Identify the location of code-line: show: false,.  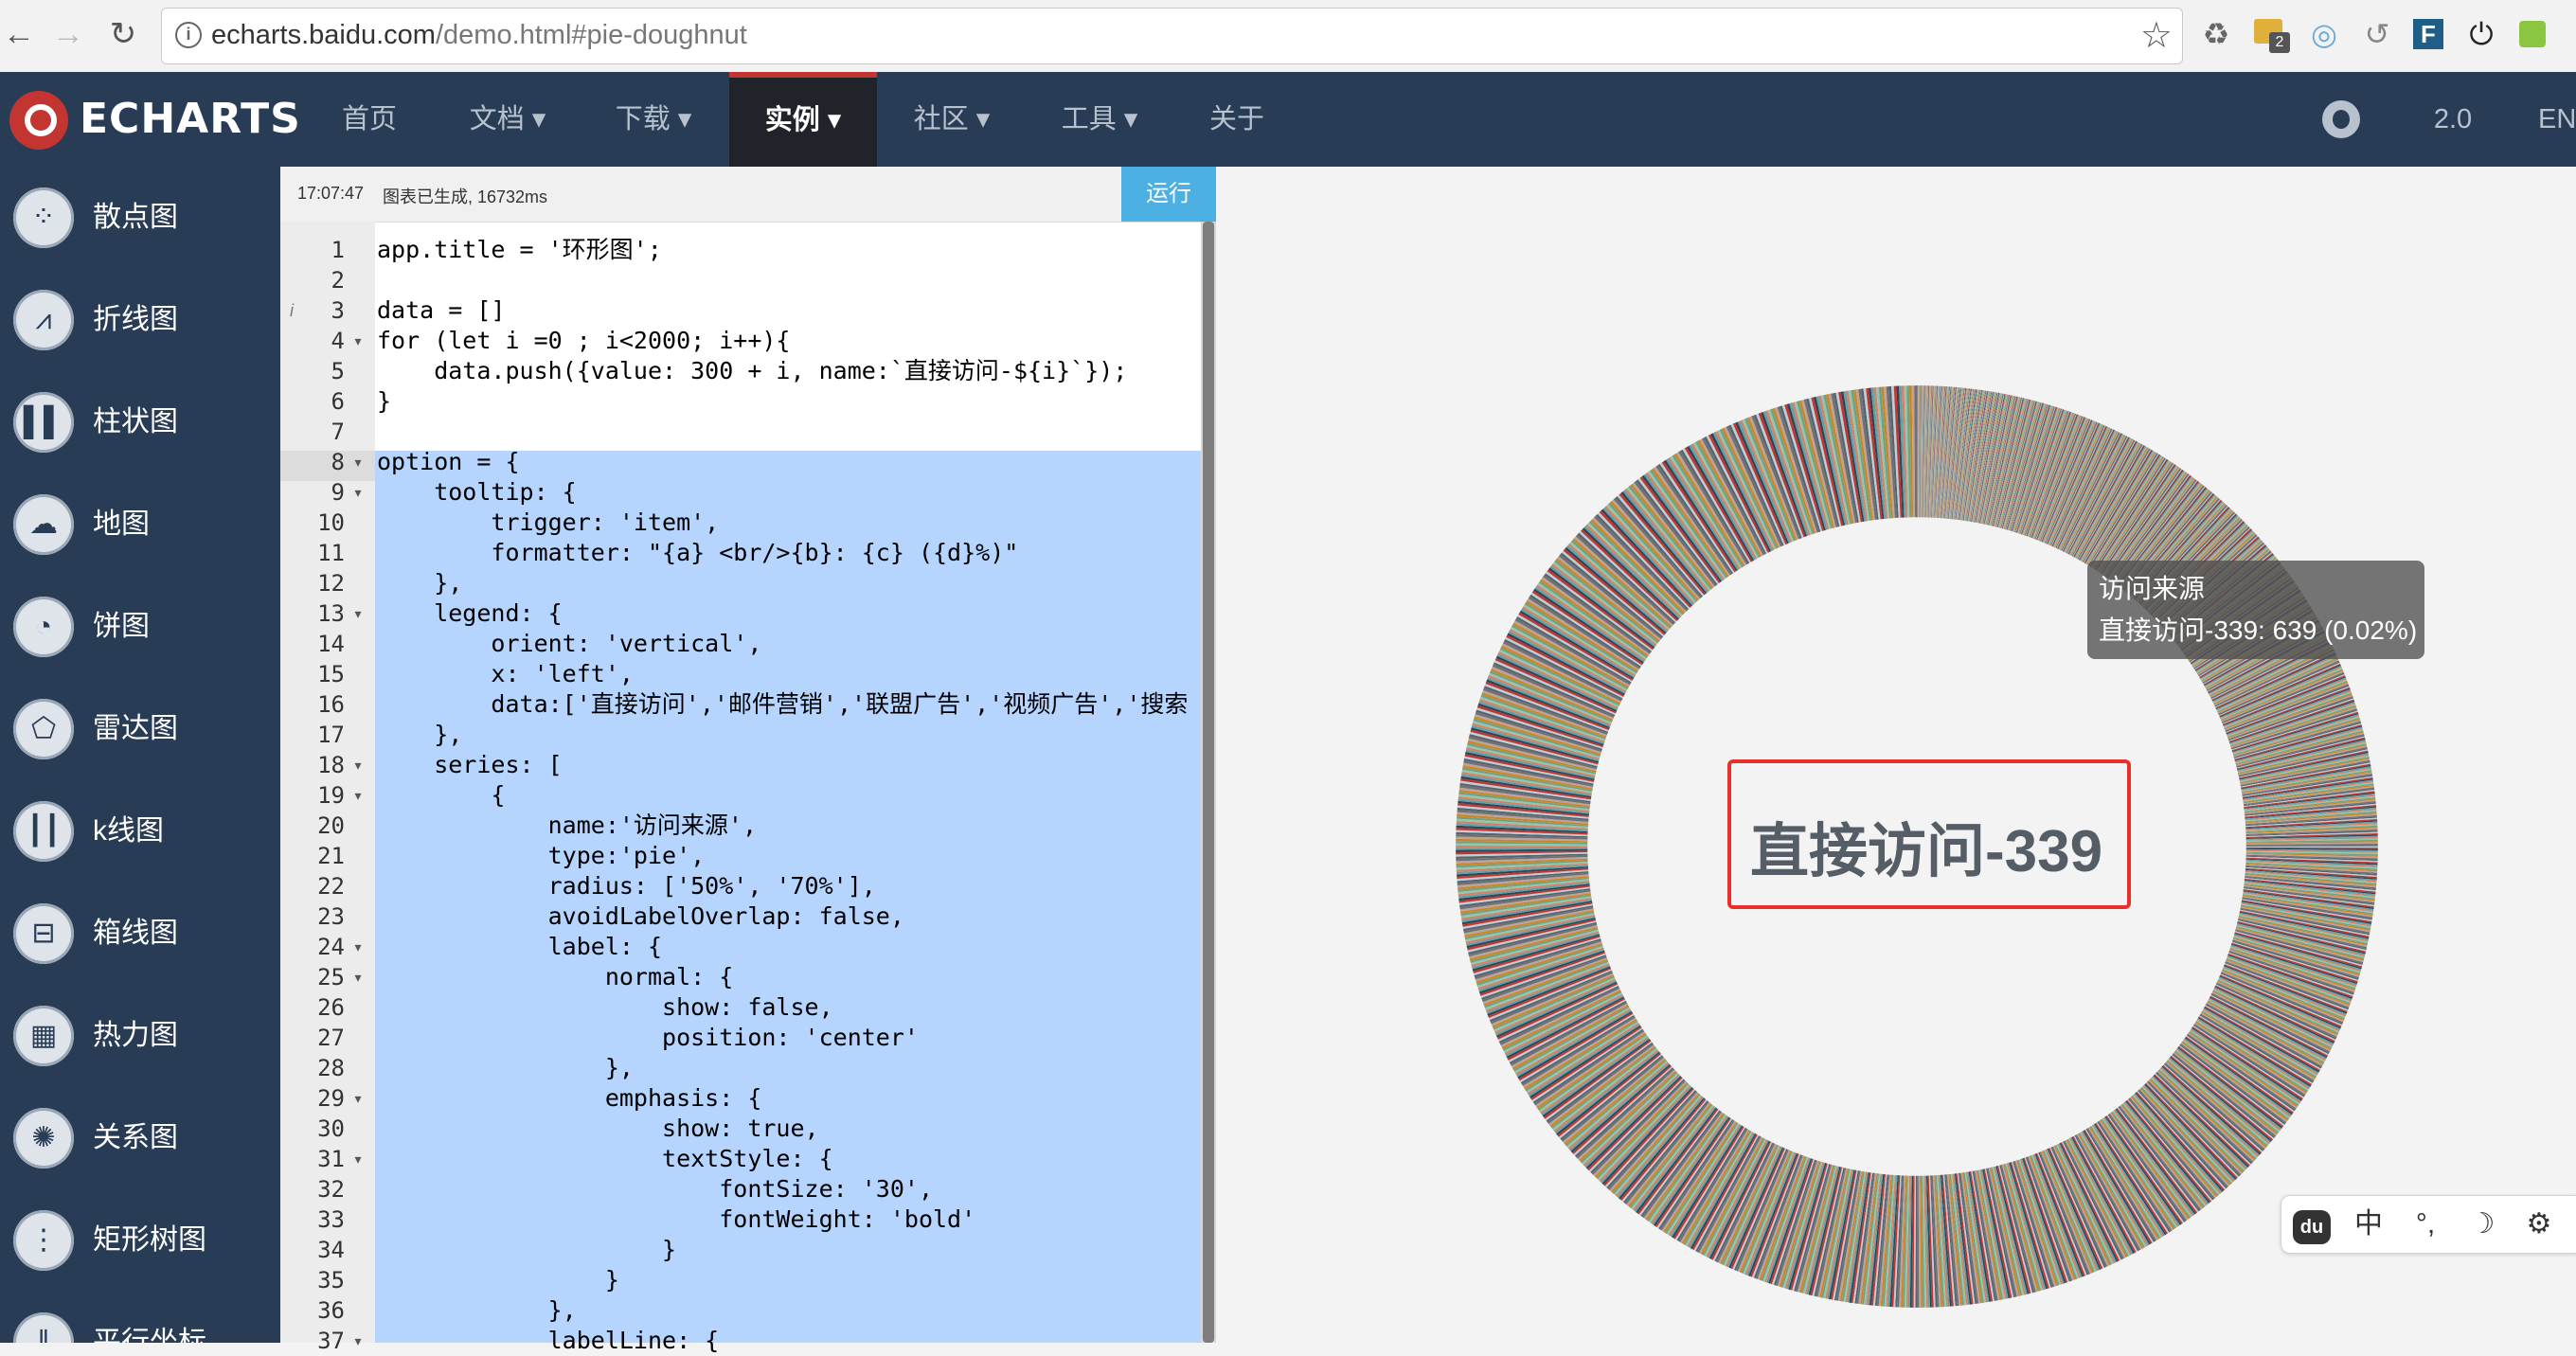
(605, 1007).